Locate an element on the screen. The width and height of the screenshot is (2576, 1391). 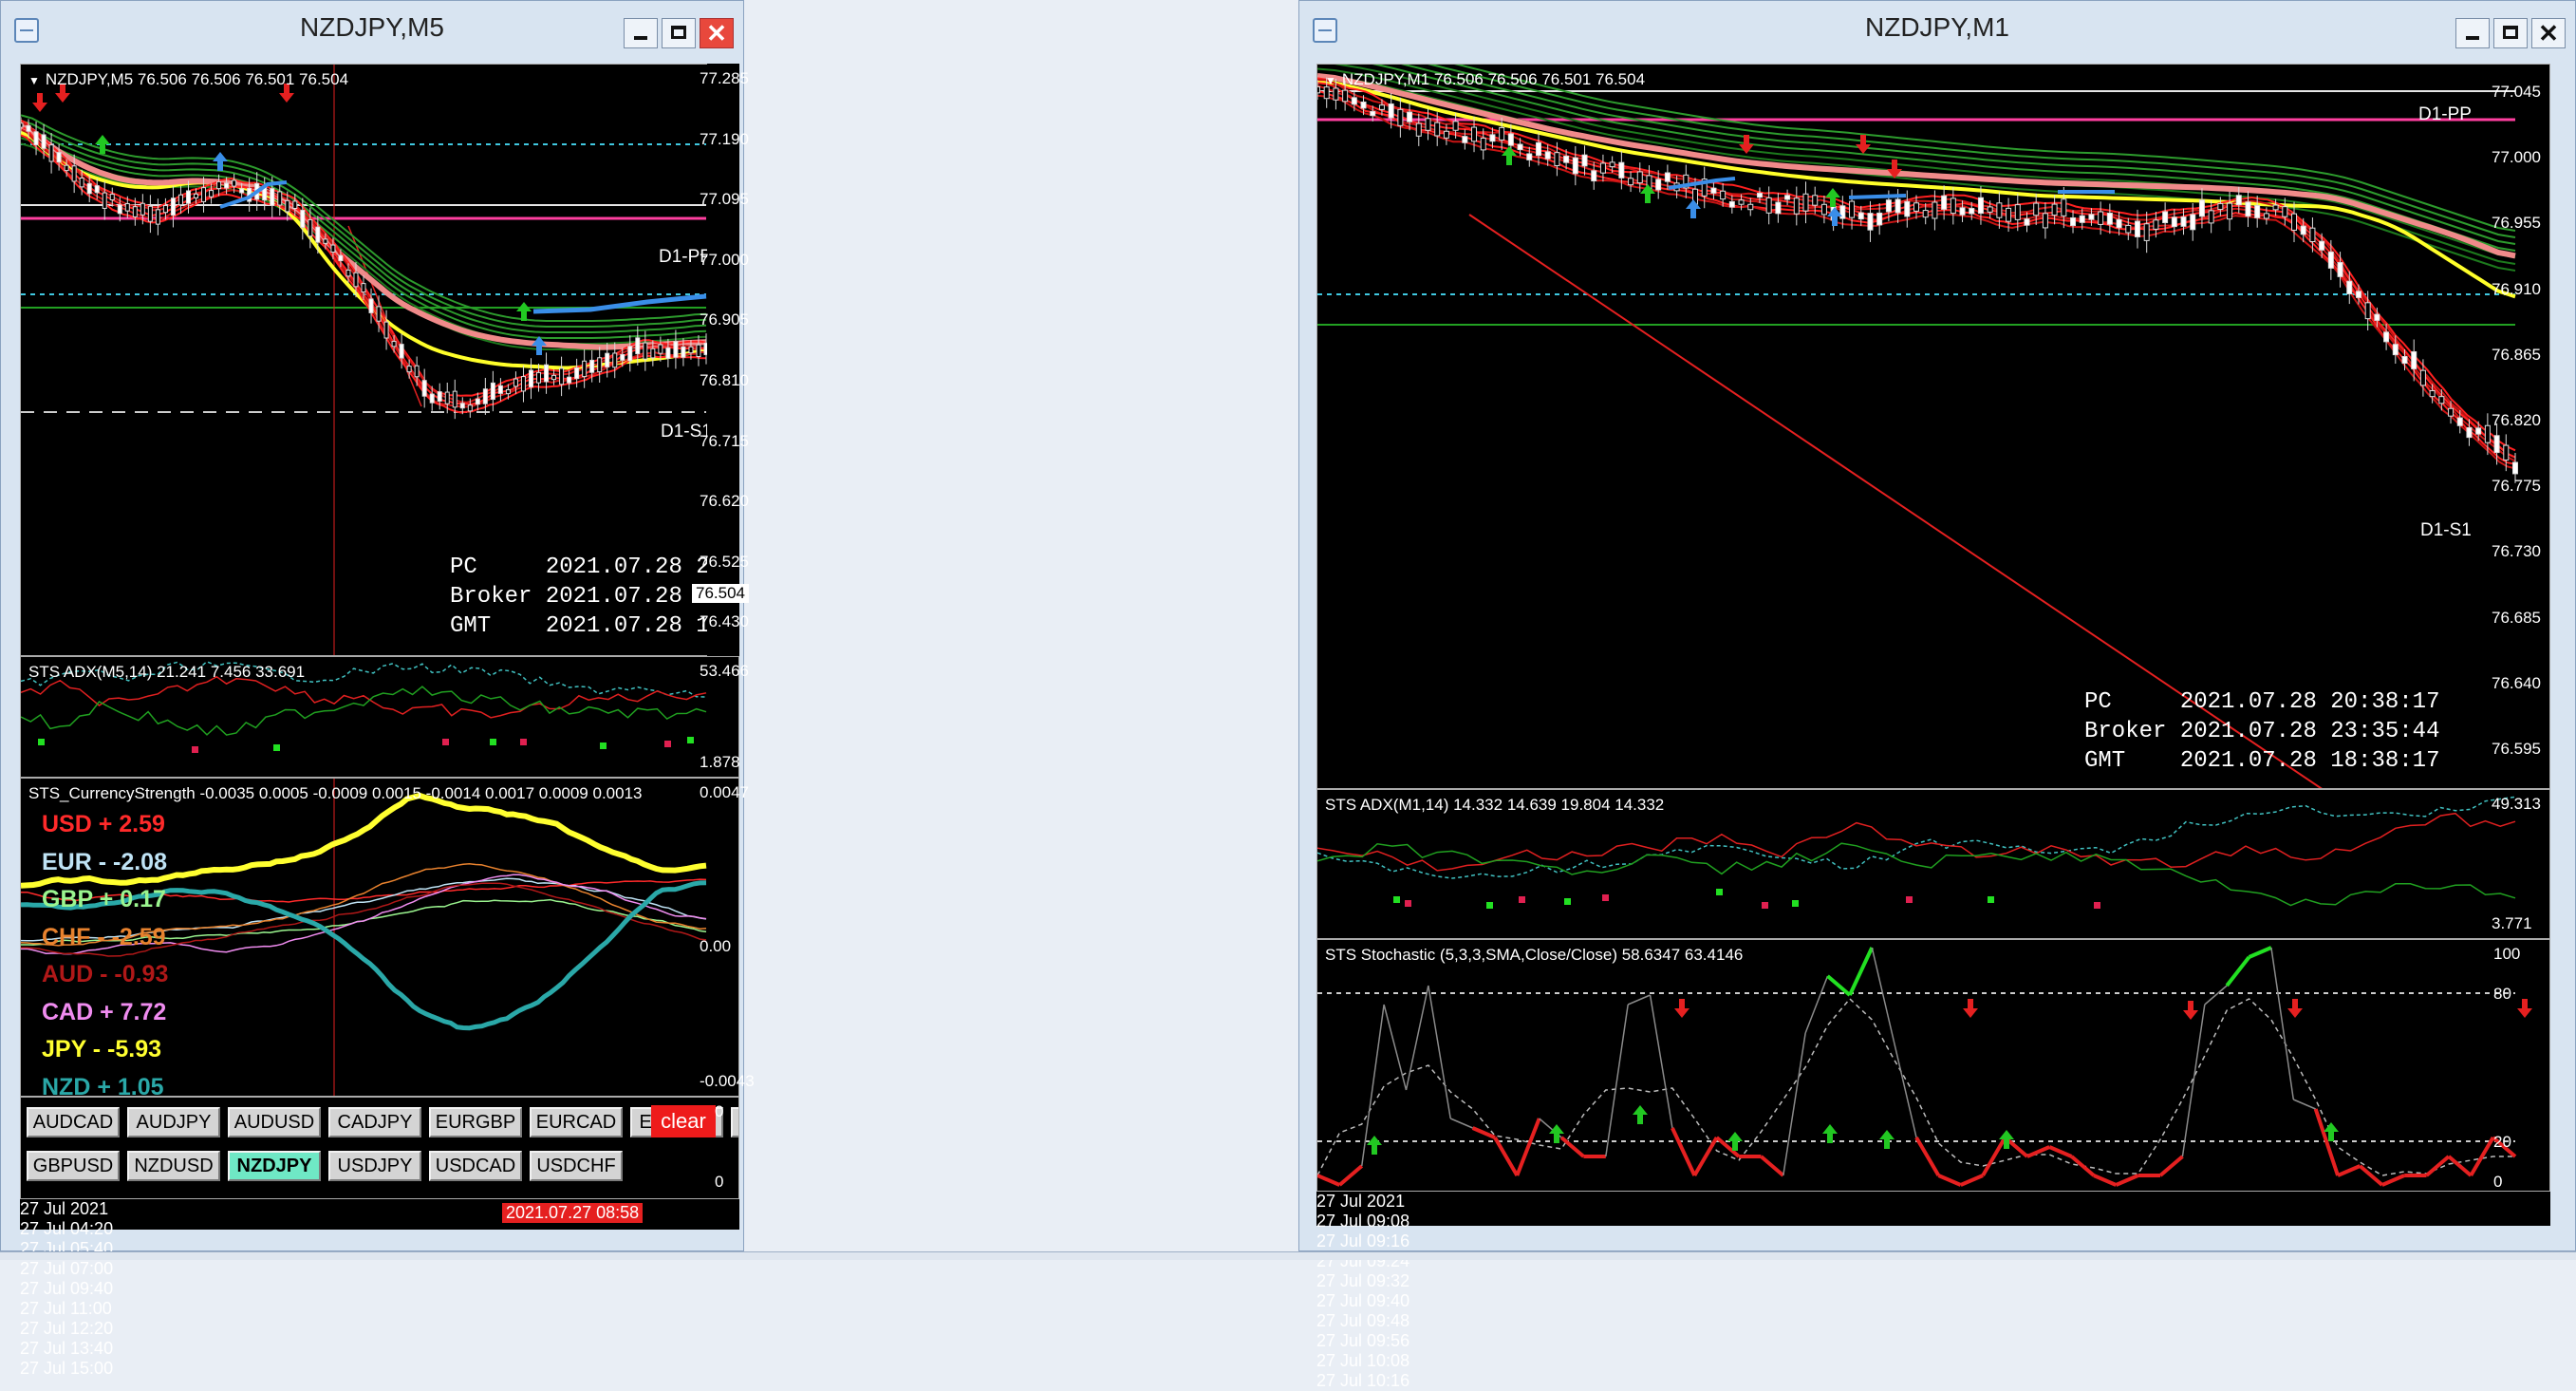
price-tick: 76.865 is located at coordinates (2516, 354).